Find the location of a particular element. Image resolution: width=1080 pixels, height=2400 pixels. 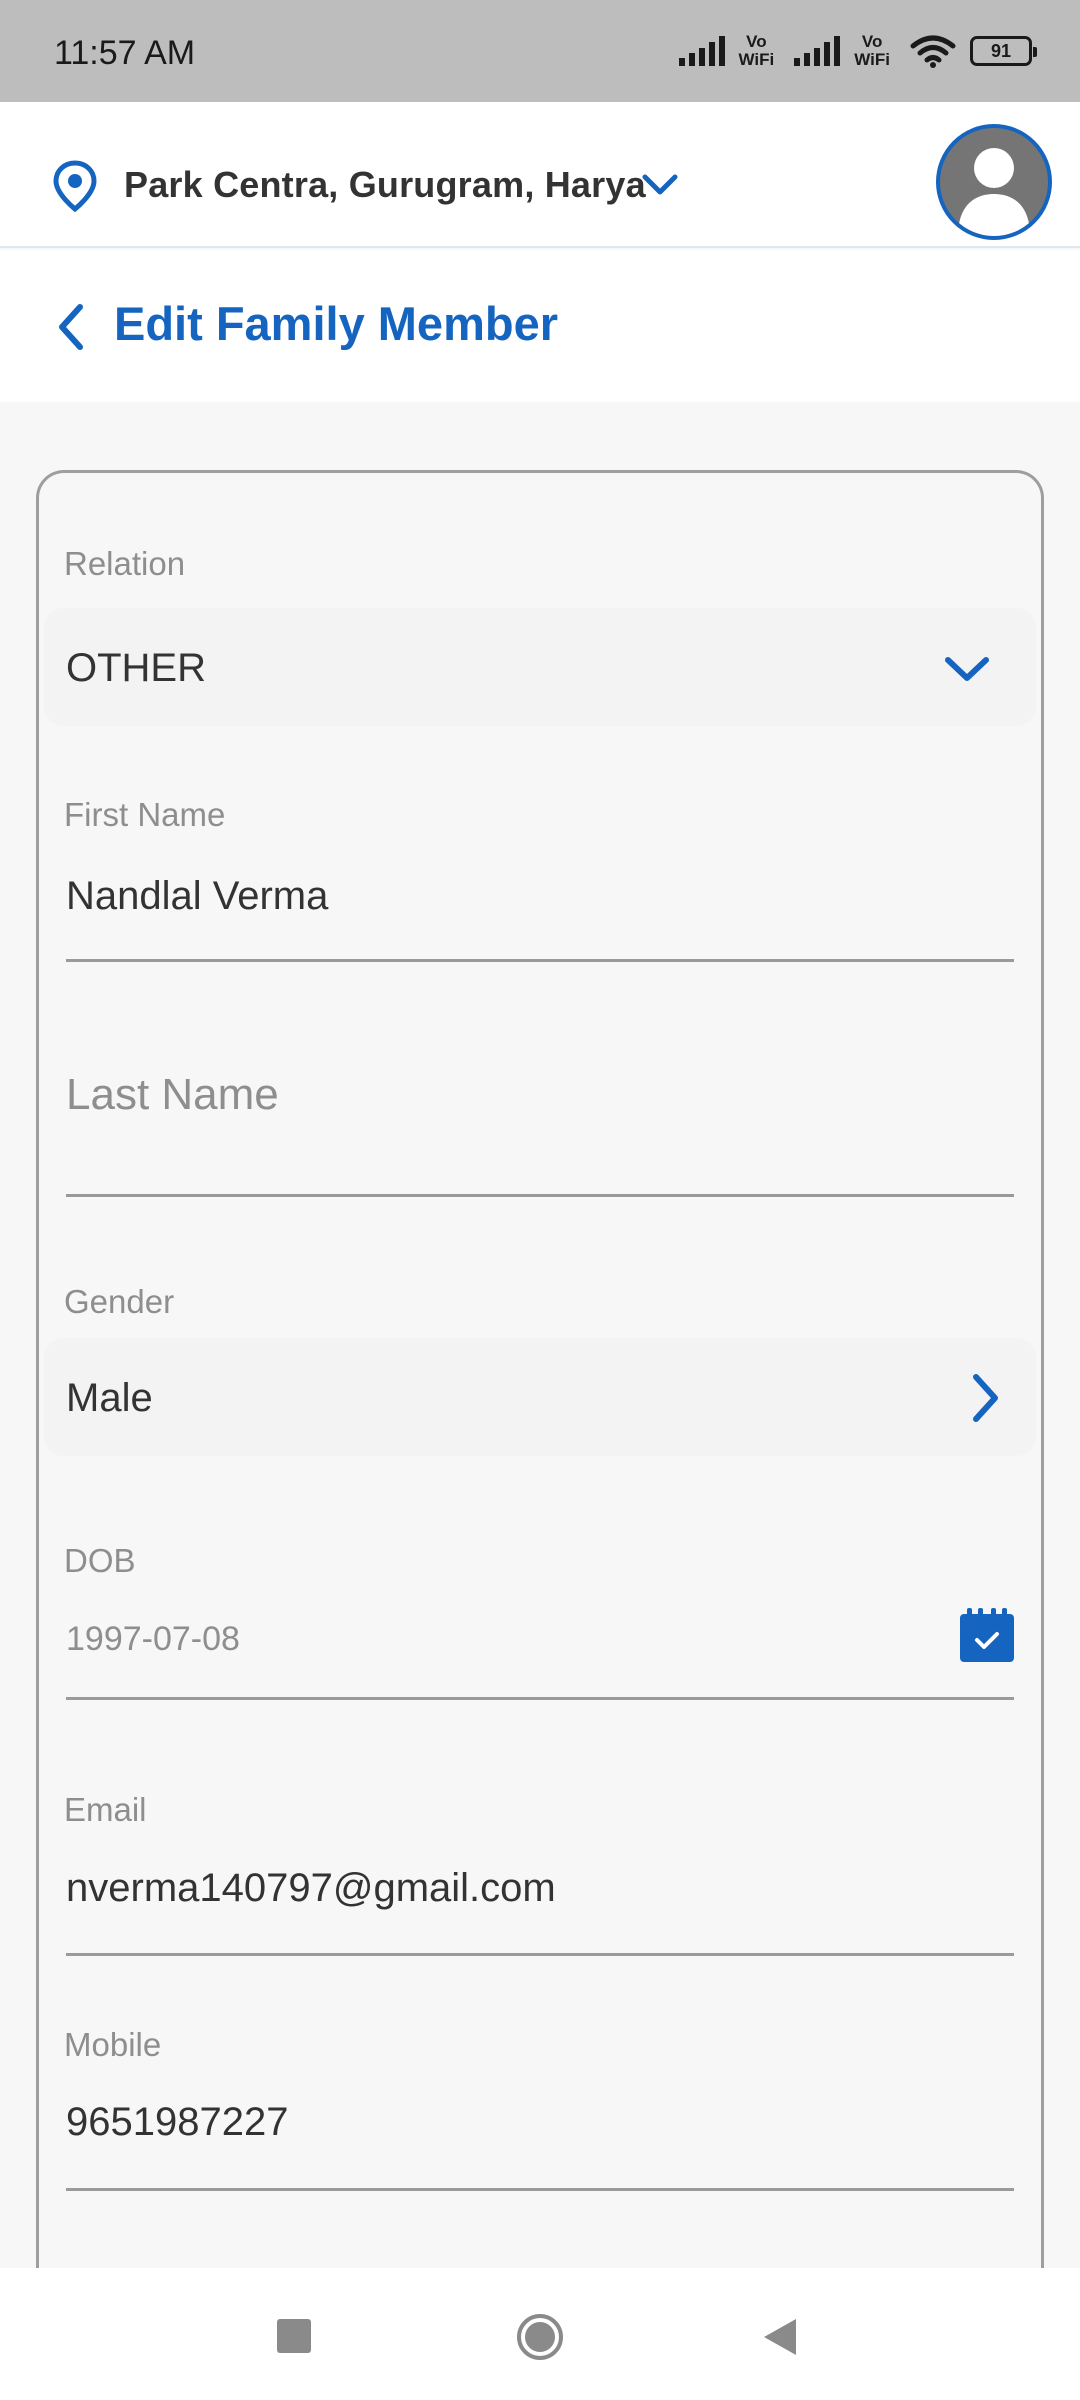

title-bar: Edit Family Member is located at coordinates (540, 326).